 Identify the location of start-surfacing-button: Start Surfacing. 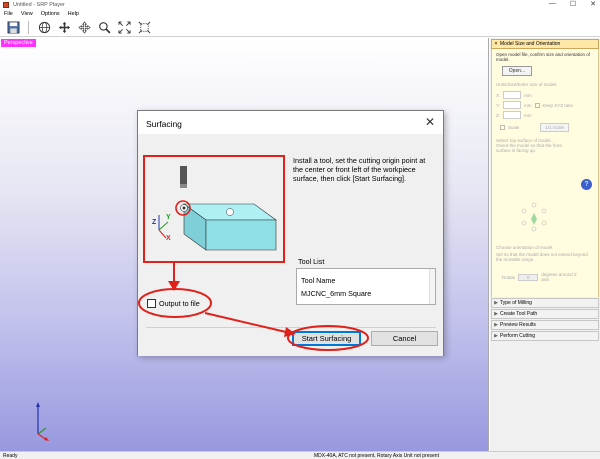
(326, 338).